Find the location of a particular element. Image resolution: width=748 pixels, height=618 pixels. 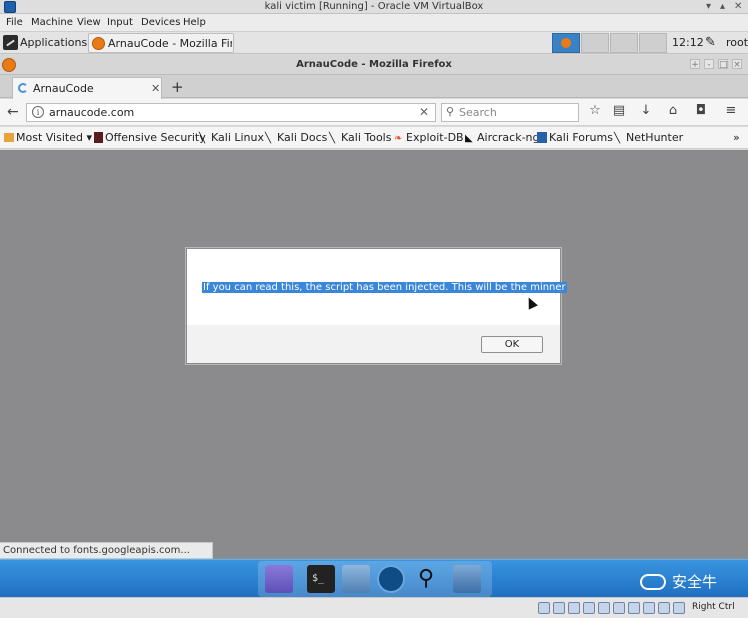

ok-button: OK is located at coordinates (512, 344).